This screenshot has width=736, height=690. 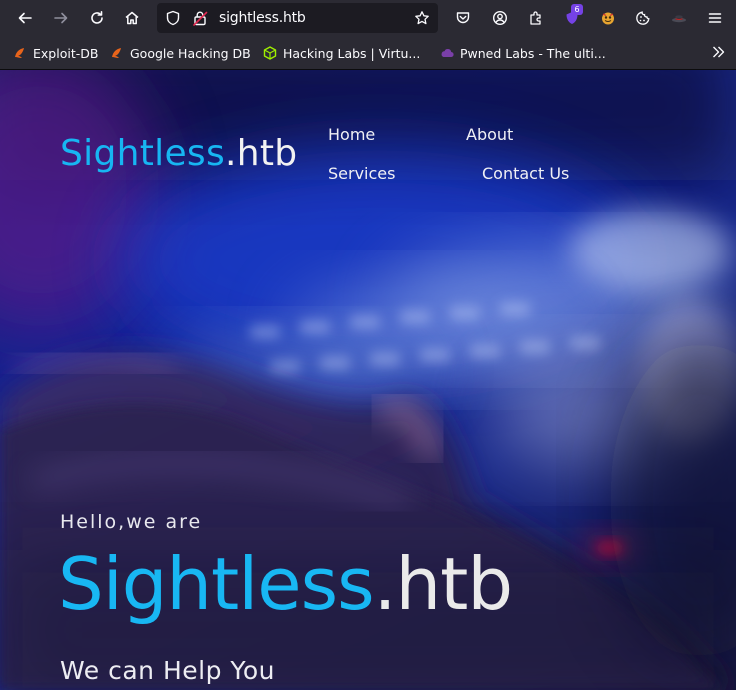 I want to click on site-logo: Sightless.htb, so click(x=178, y=153).